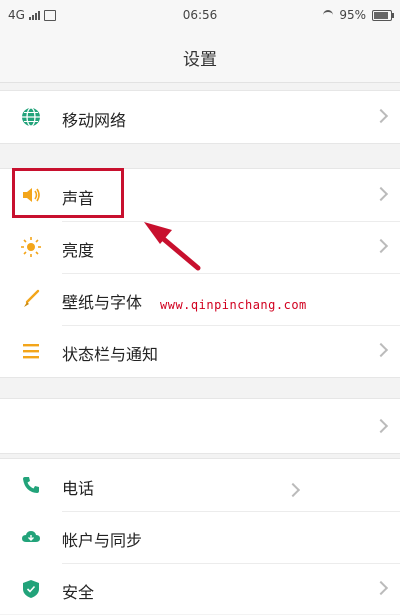 The image size is (400, 615). I want to click on cloud-sync-icon, so click(31, 536).